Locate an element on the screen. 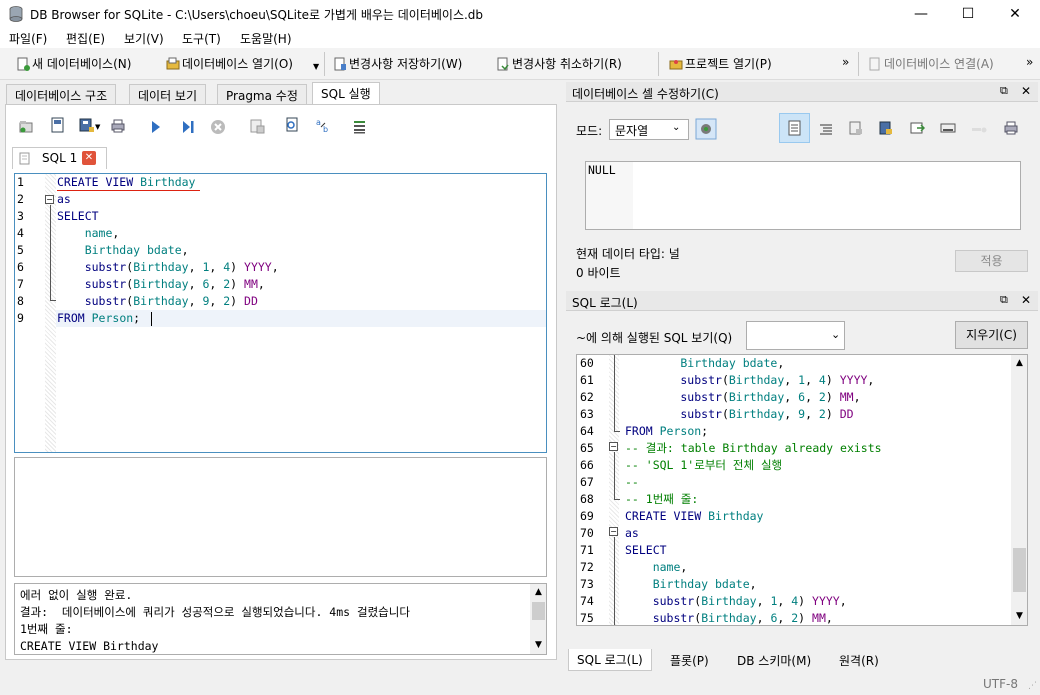  print-cell-icon is located at coordinates (1011, 128).